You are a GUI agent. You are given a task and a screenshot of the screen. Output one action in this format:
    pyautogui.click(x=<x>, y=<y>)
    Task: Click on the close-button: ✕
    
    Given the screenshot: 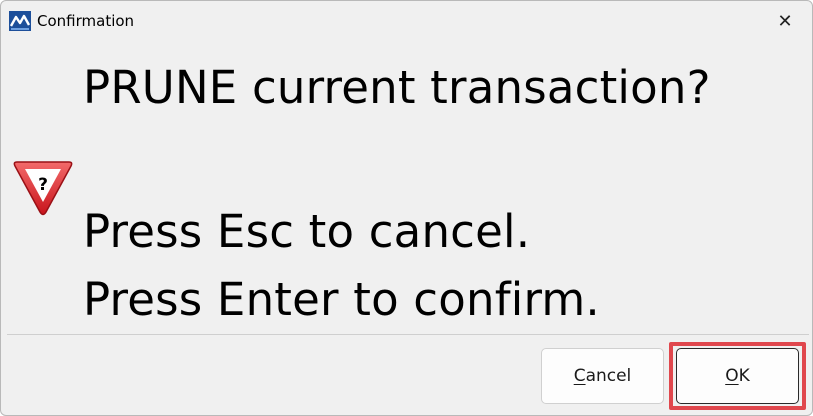 What is the action you would take?
    pyautogui.click(x=785, y=21)
    